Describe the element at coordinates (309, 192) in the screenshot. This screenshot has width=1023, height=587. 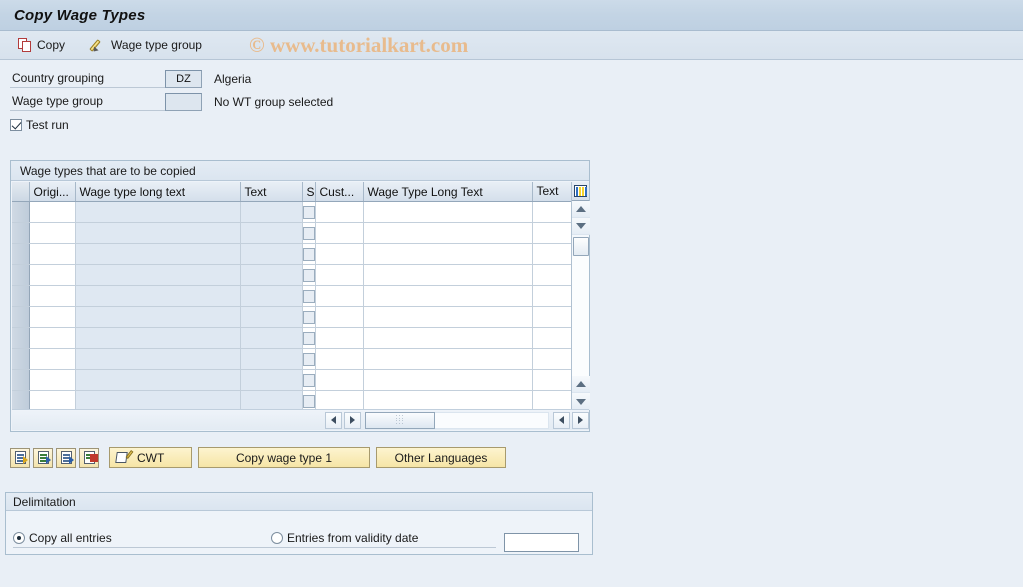
I see `column-header-s: S` at that location.